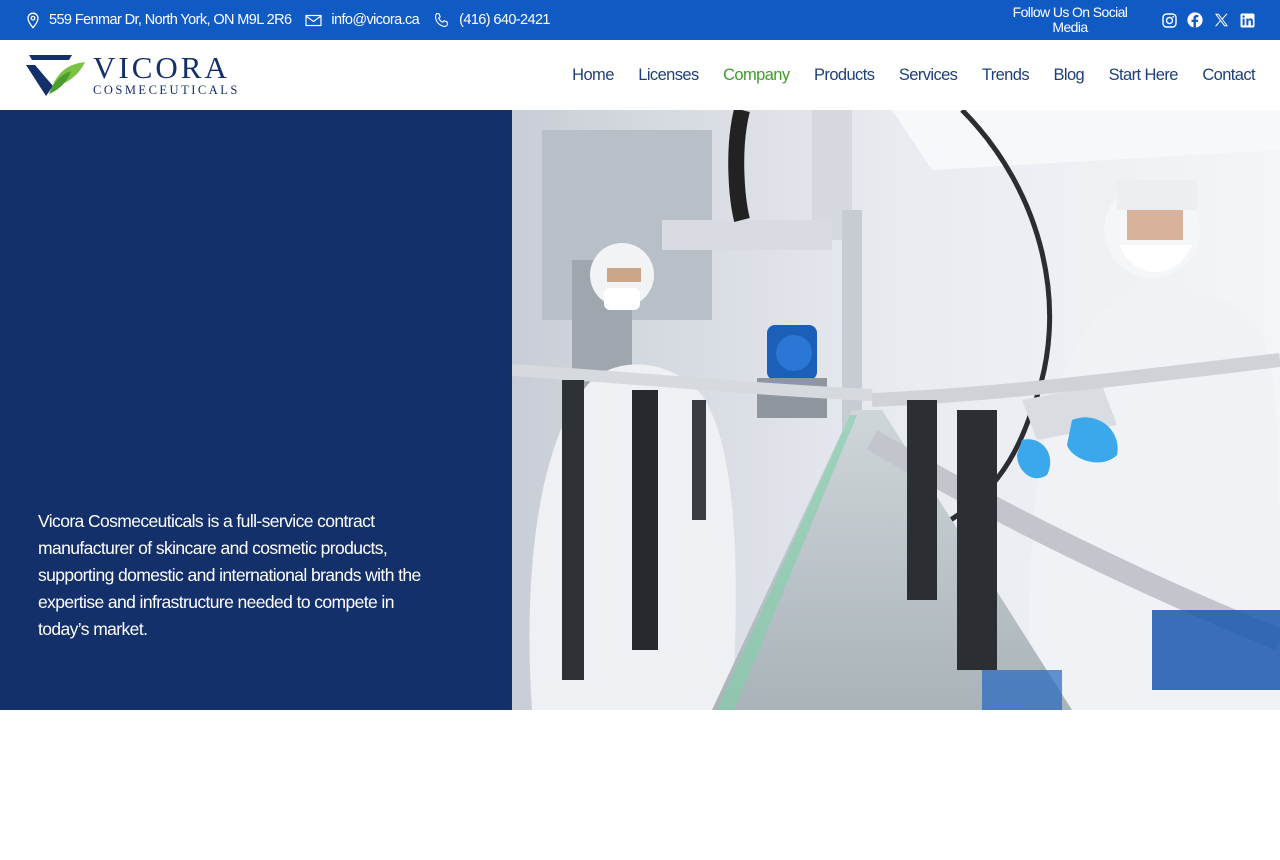  Describe the element at coordinates (33, 20) in the screenshot. I see `location-pin-icon` at that location.